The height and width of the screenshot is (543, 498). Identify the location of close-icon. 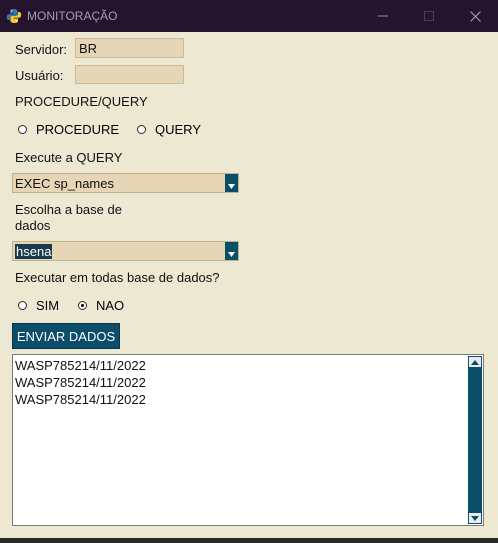
(475, 16).